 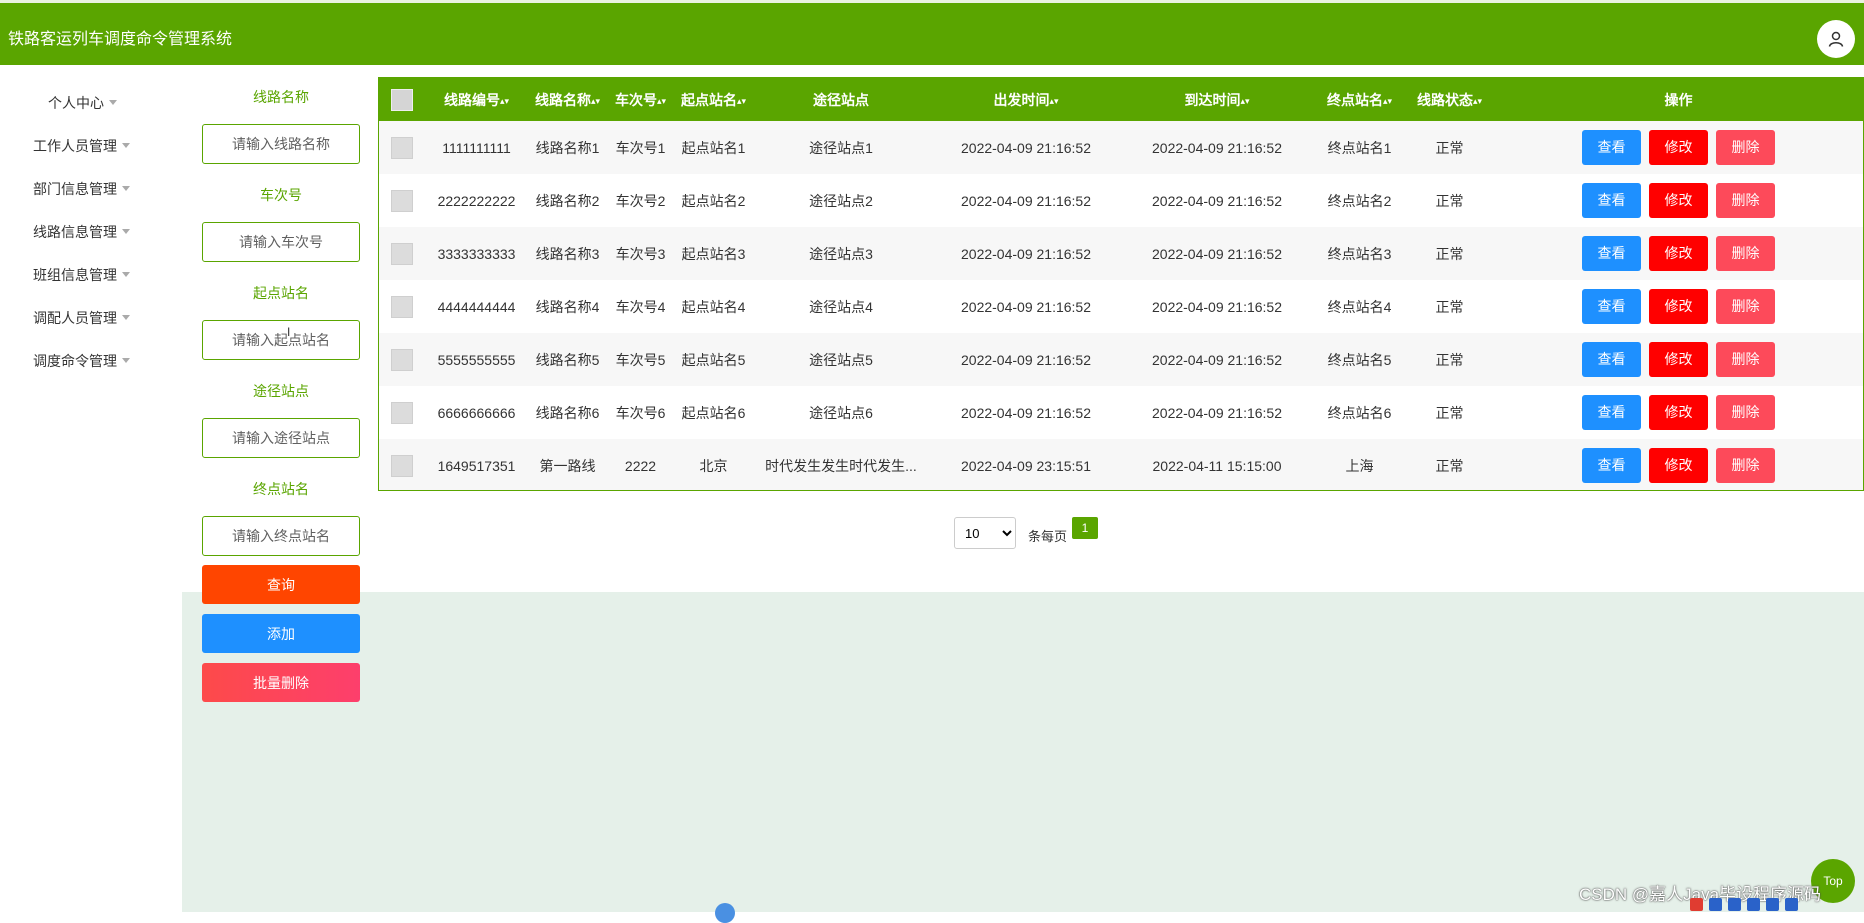 I want to click on sidebar-item-department: 部门信息管理, so click(x=81, y=191).